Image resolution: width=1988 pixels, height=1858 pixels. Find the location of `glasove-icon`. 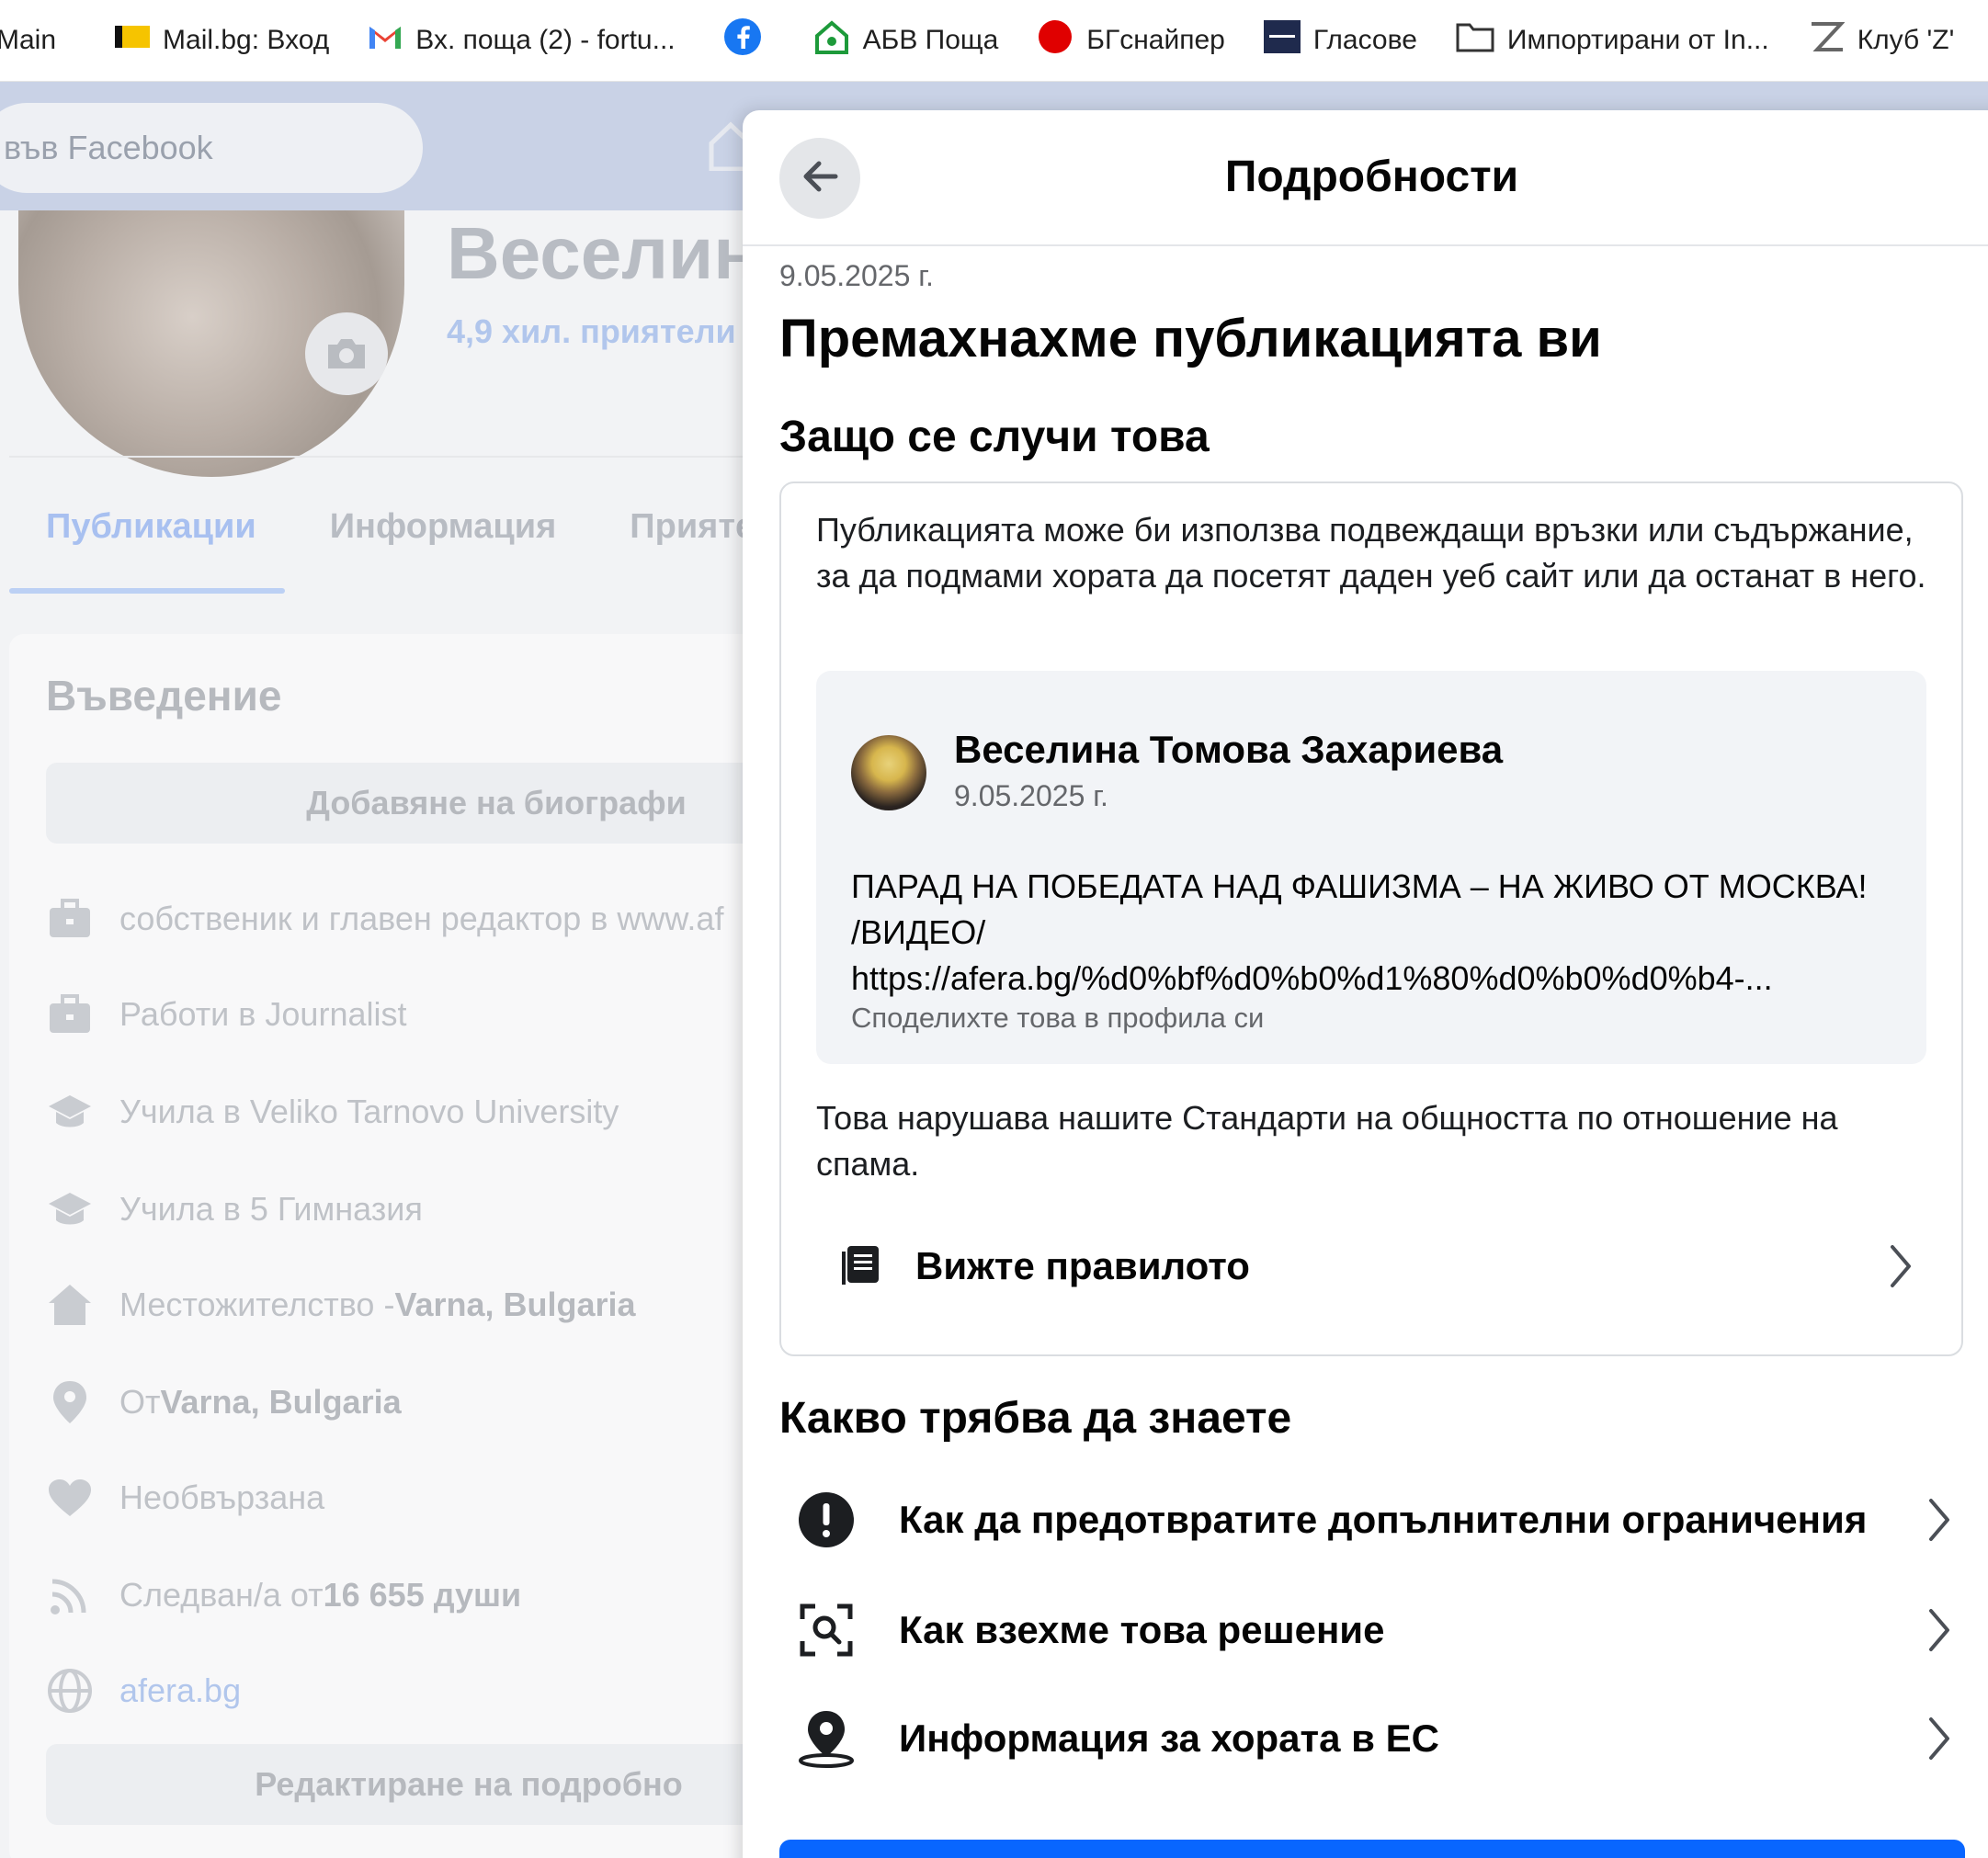

glasove-icon is located at coordinates (1282, 40).